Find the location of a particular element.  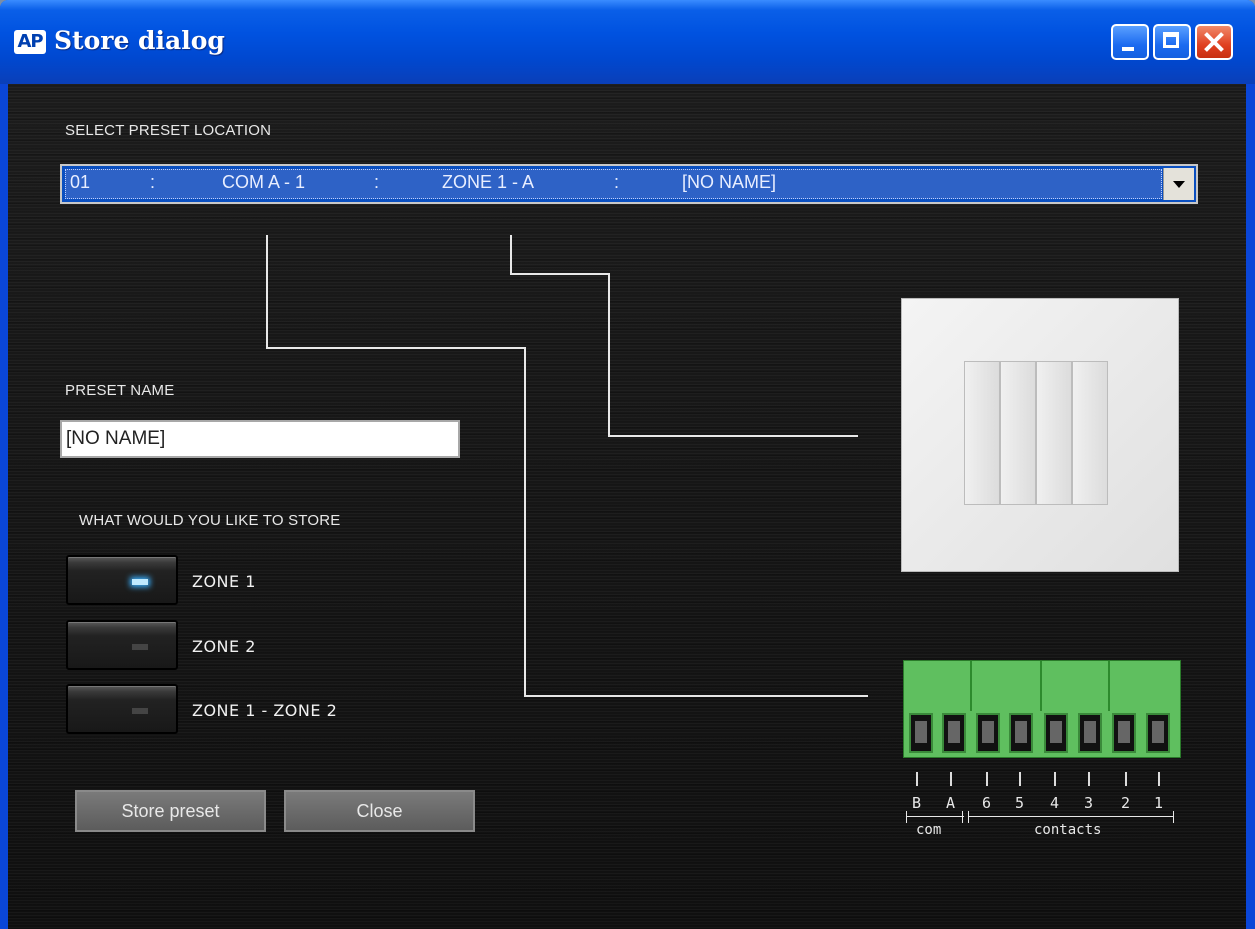

app-logo-icon: AP is located at coordinates (30, 42).